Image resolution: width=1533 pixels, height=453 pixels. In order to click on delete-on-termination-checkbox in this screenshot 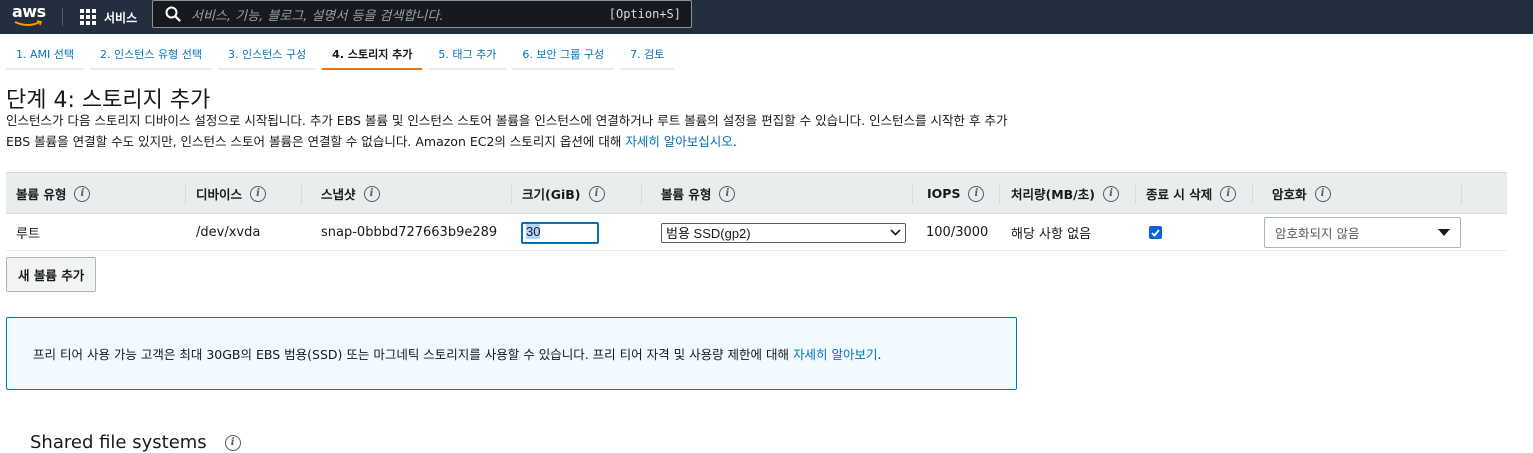, I will do `click(1155, 232)`.